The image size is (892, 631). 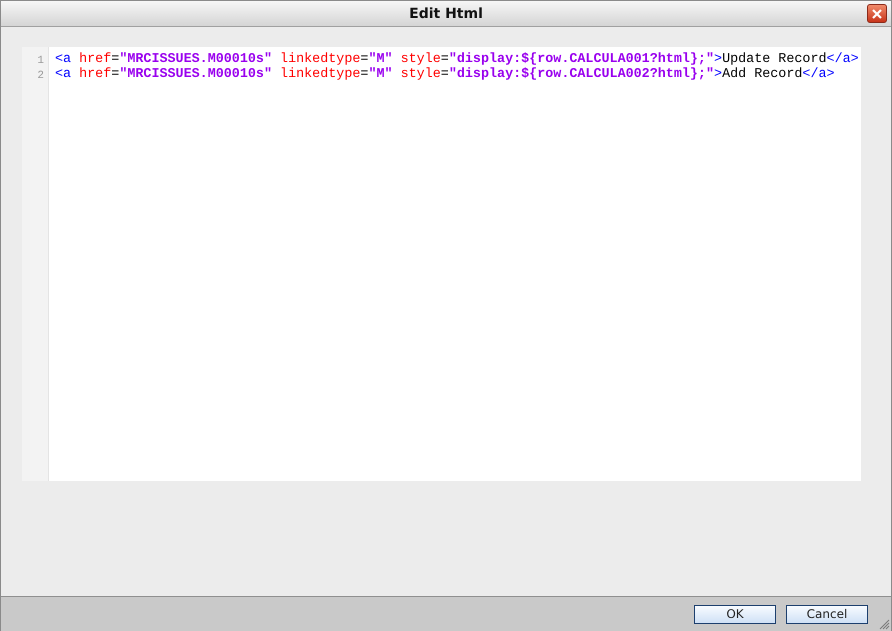 What do you see at coordinates (445, 74) in the screenshot?
I see `code-line: <a href="MRCISSUES.M00010s" linkedtype="M" style="display:${row.CALCULA002?html};">Add Record</a>` at bounding box center [445, 74].